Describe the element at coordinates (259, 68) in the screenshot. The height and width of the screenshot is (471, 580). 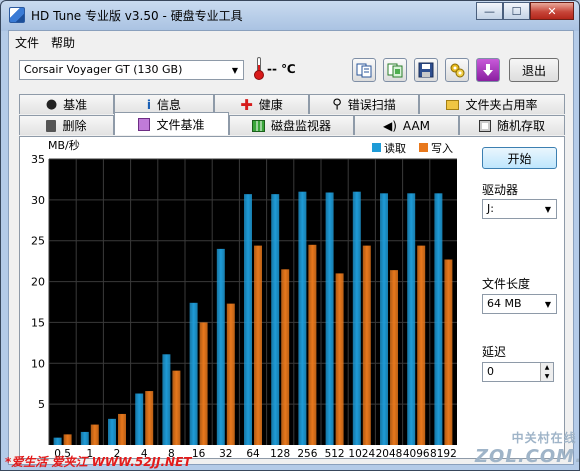
I see `thermometer-icon` at that location.